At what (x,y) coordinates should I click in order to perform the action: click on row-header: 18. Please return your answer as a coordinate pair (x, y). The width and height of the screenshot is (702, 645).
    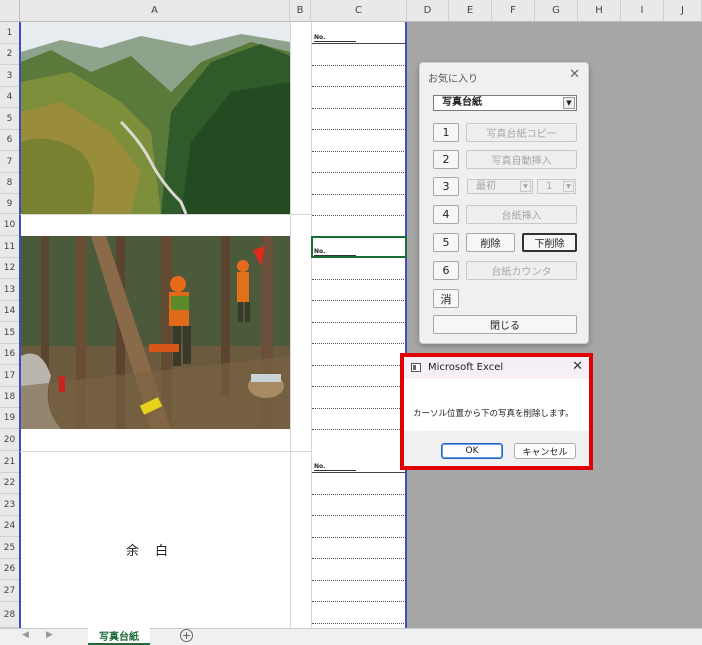
    Looking at the image, I should click on (10, 397).